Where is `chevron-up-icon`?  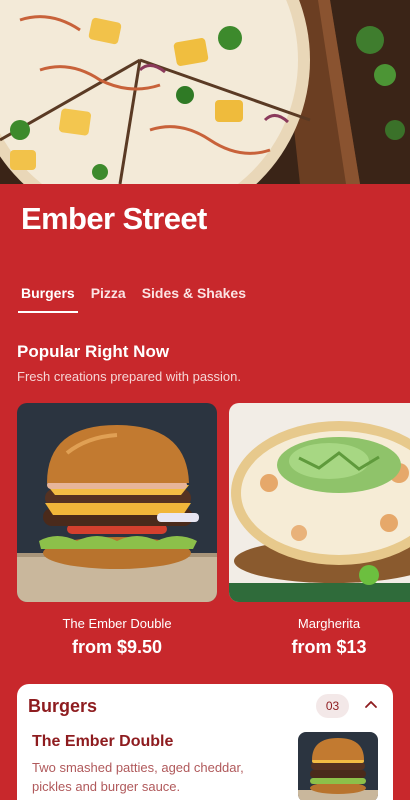
chevron-up-icon is located at coordinates (371, 705).